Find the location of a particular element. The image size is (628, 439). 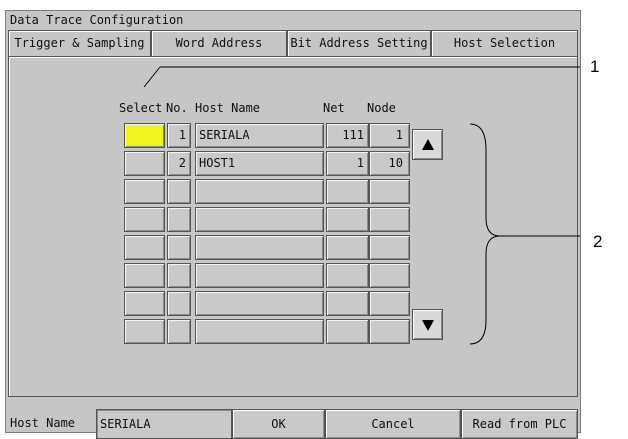

callout-1-leader is located at coordinates (152, 77).